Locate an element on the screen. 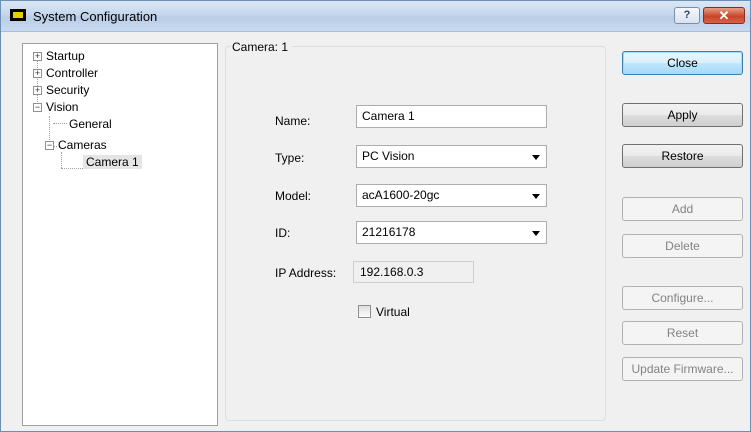  type-value: PC Vision is located at coordinates (388, 156).